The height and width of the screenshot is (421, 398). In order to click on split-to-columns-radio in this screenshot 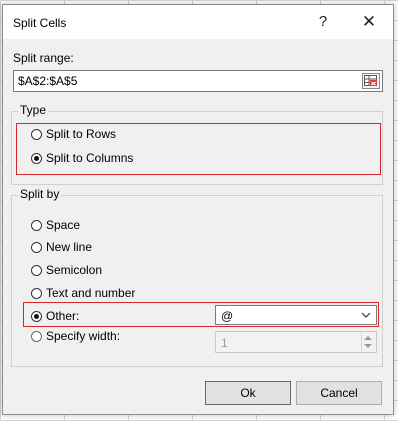, I will do `click(36, 158)`.